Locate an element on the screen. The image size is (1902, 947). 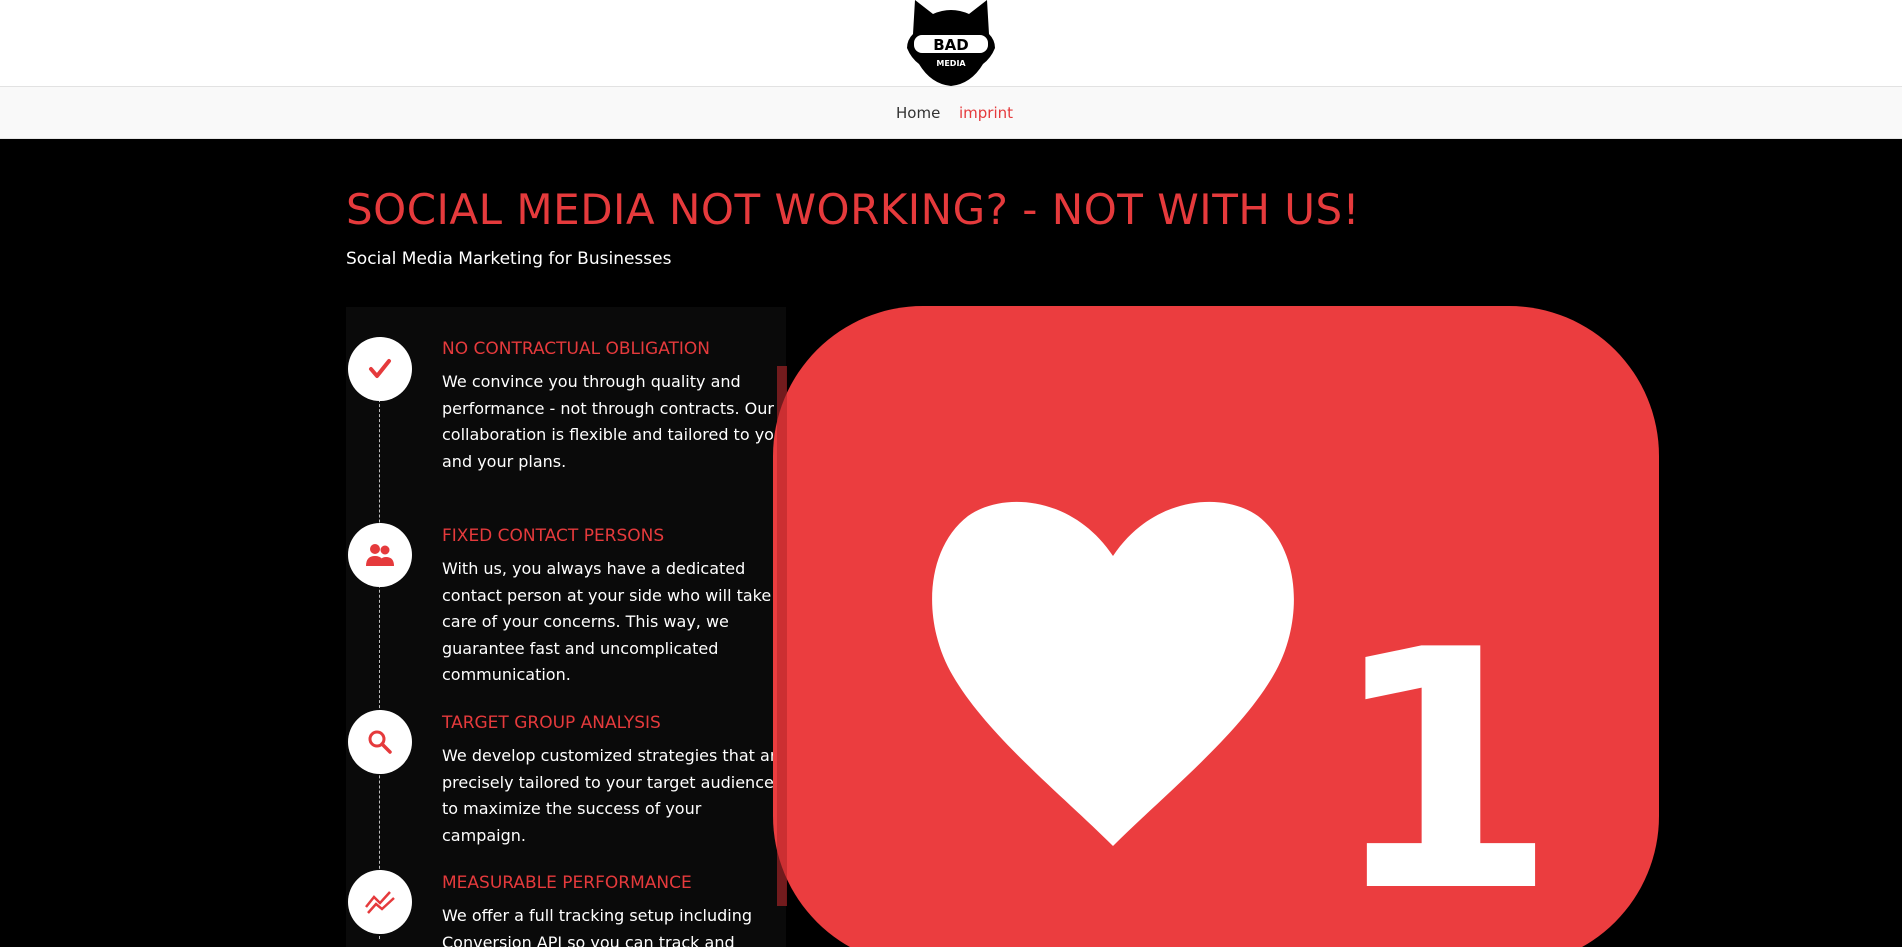
feature-title-4: MEASURABLE PERFORMANCE is located at coordinates (567, 883).